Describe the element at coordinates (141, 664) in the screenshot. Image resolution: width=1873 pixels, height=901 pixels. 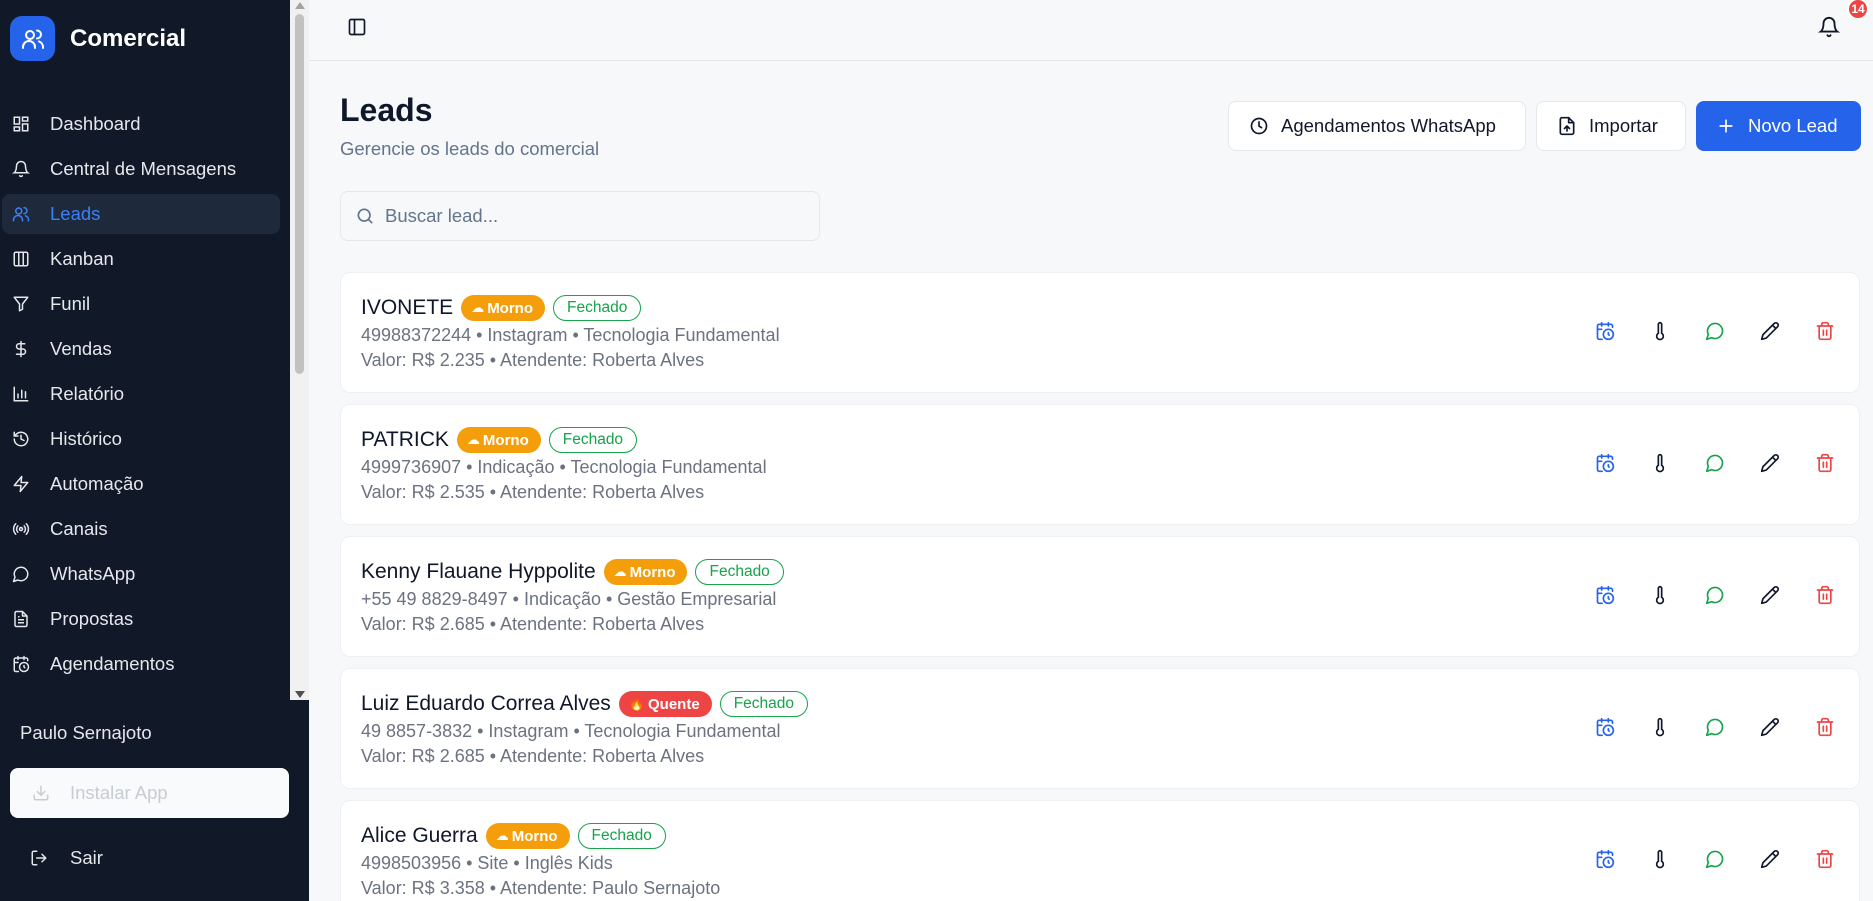
I see `sidebar-item-agendamentos: Agendamentos` at that location.